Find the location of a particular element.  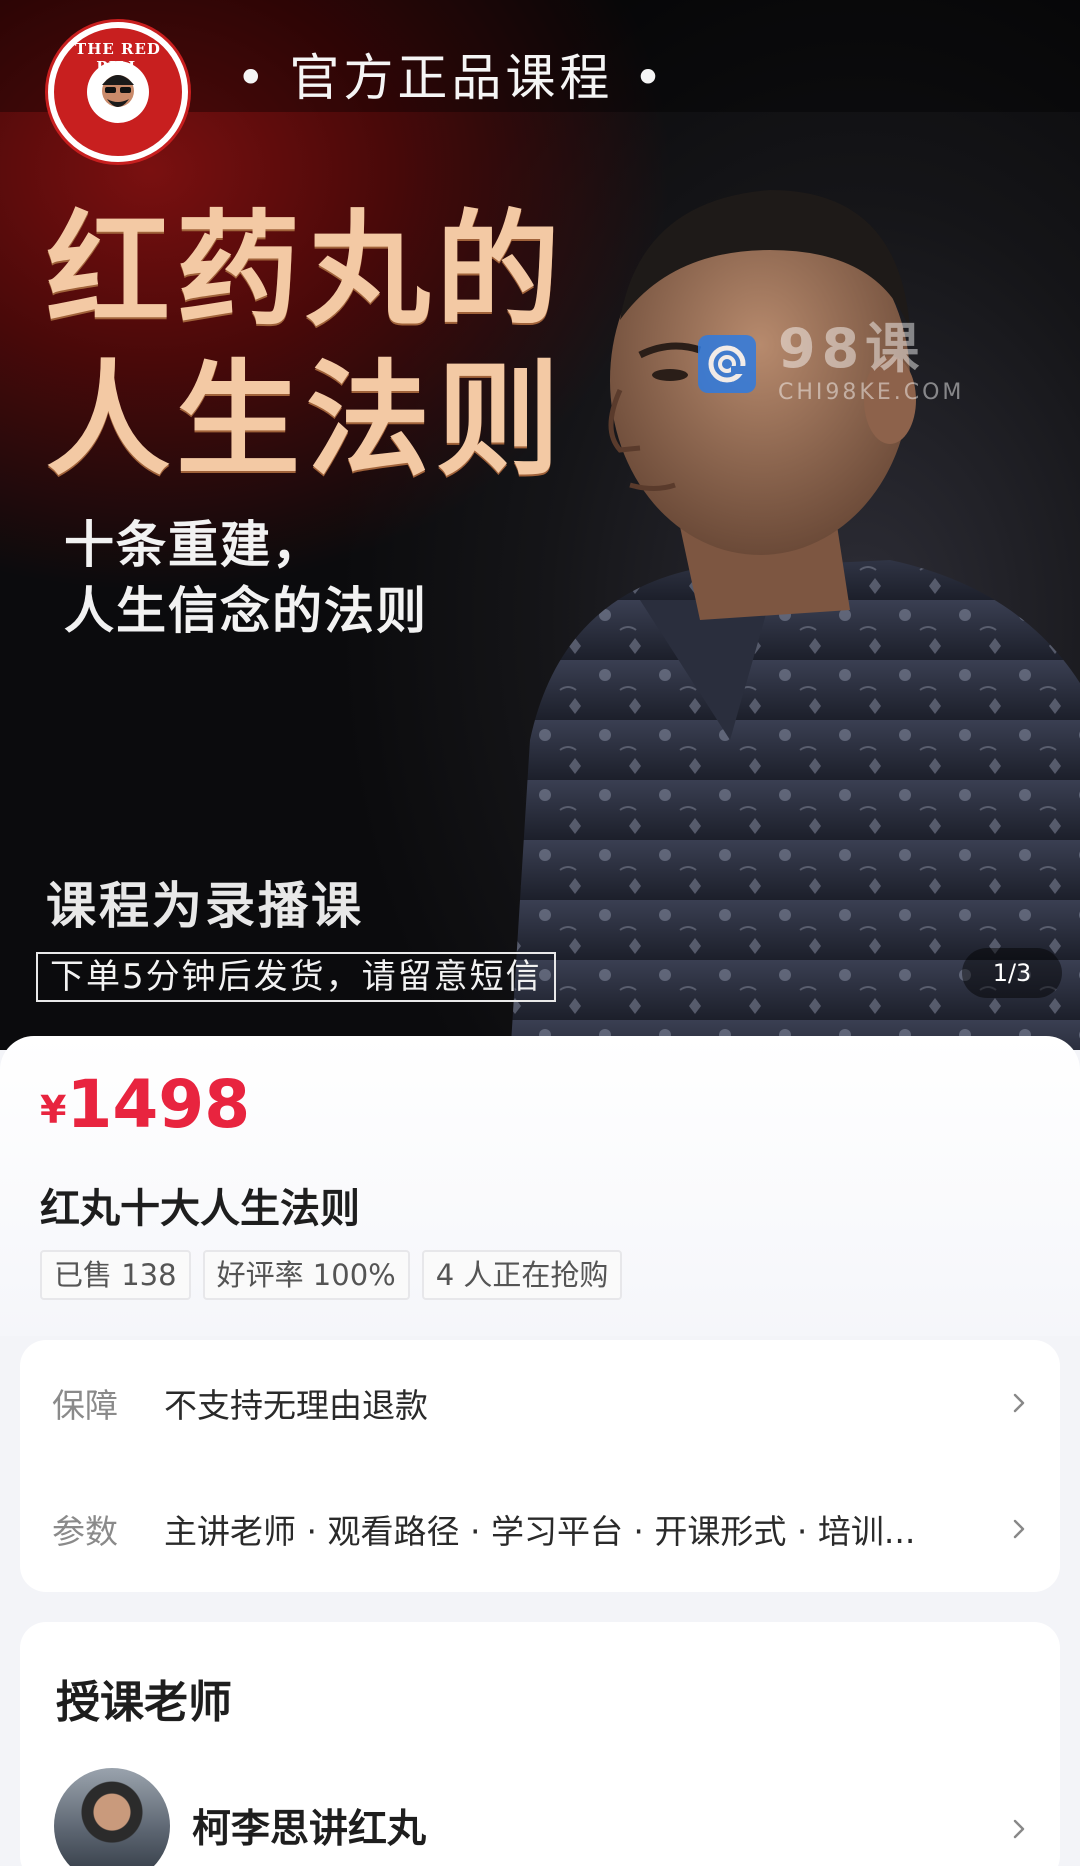

rating-tag: 好评率 100% is located at coordinates (306, 1275).